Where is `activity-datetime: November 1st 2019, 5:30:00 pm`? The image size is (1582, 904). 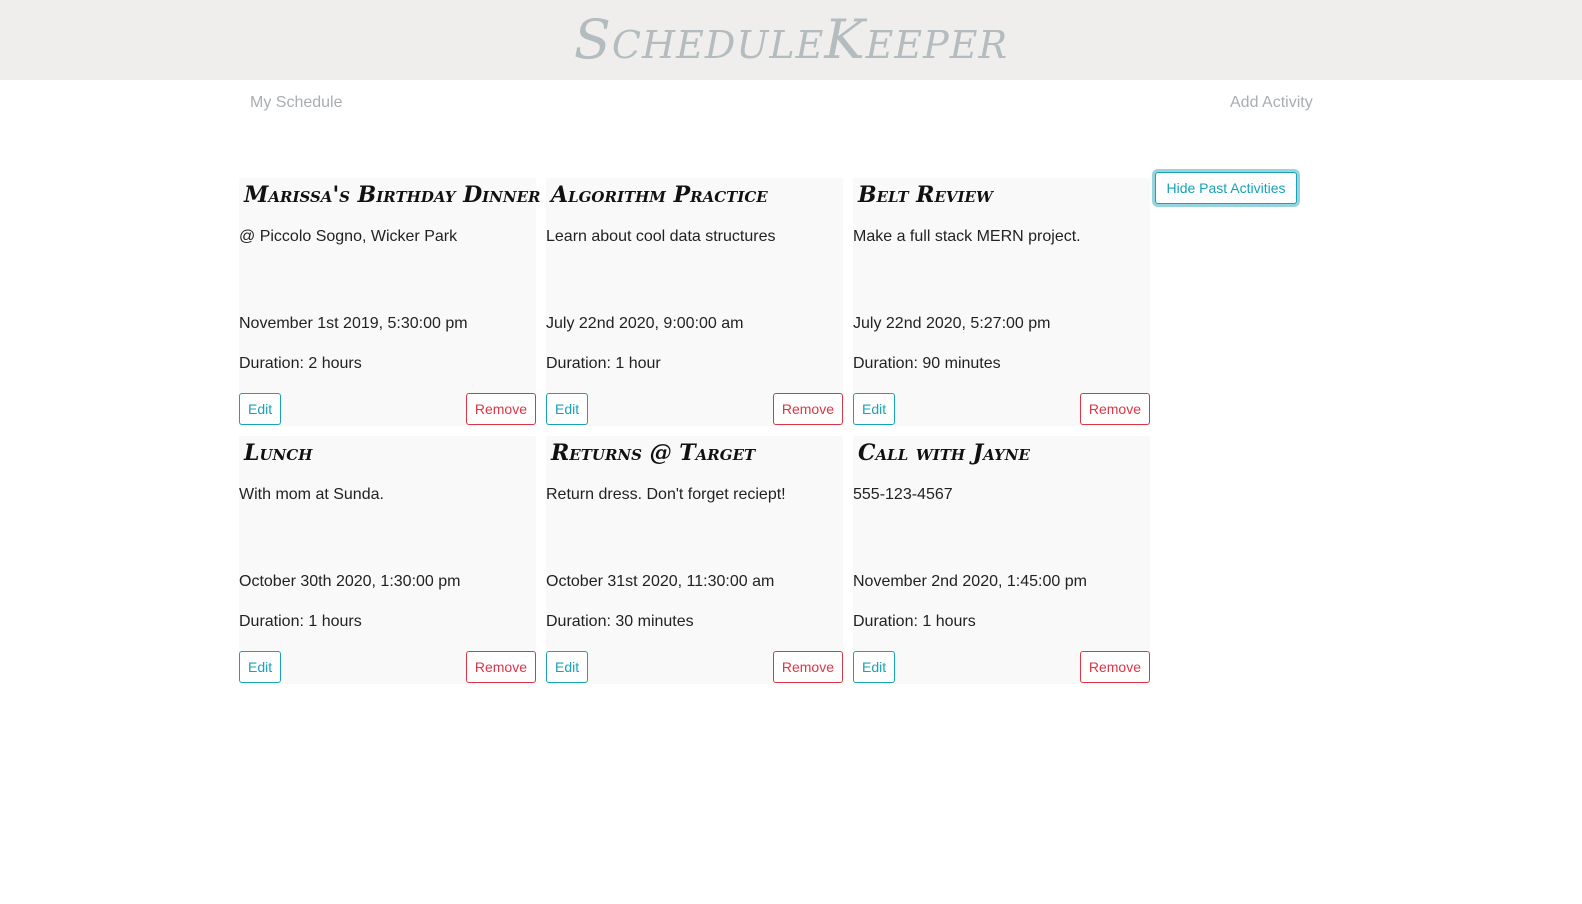 activity-datetime: November 1st 2019, 5:30:00 pm is located at coordinates (353, 323).